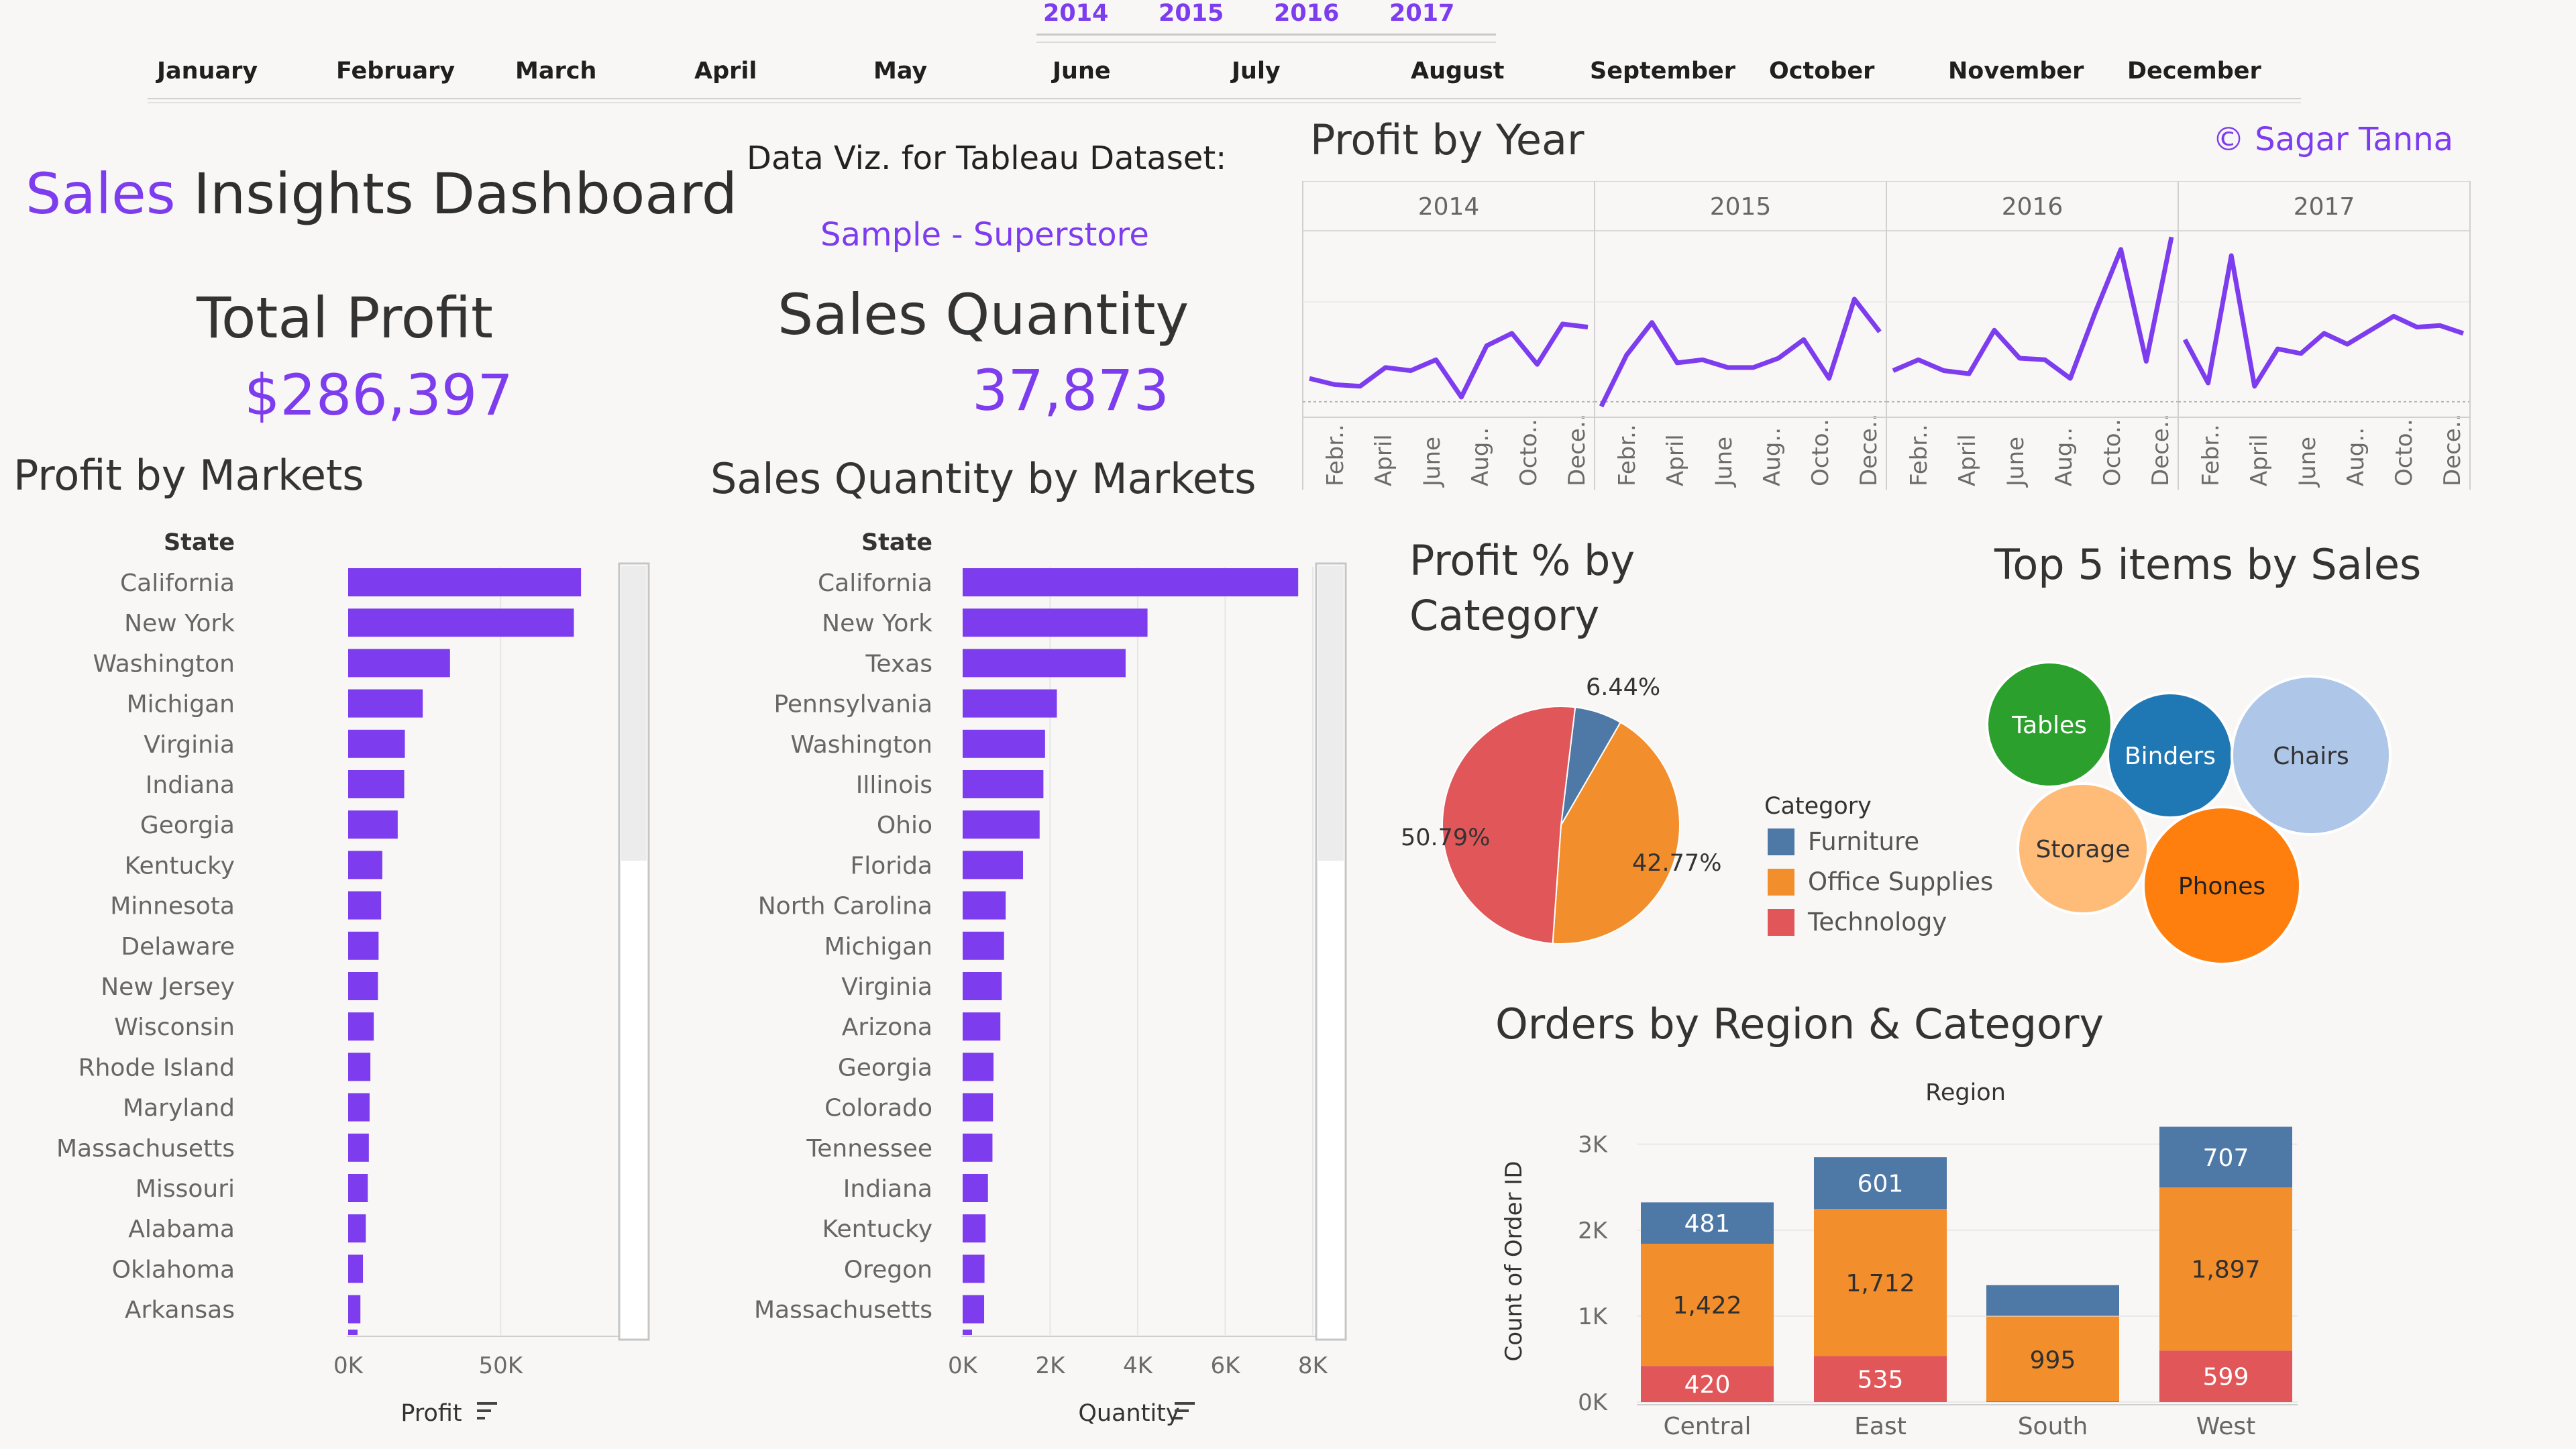  I want to click on region-label-west: West, so click(2226, 1426).